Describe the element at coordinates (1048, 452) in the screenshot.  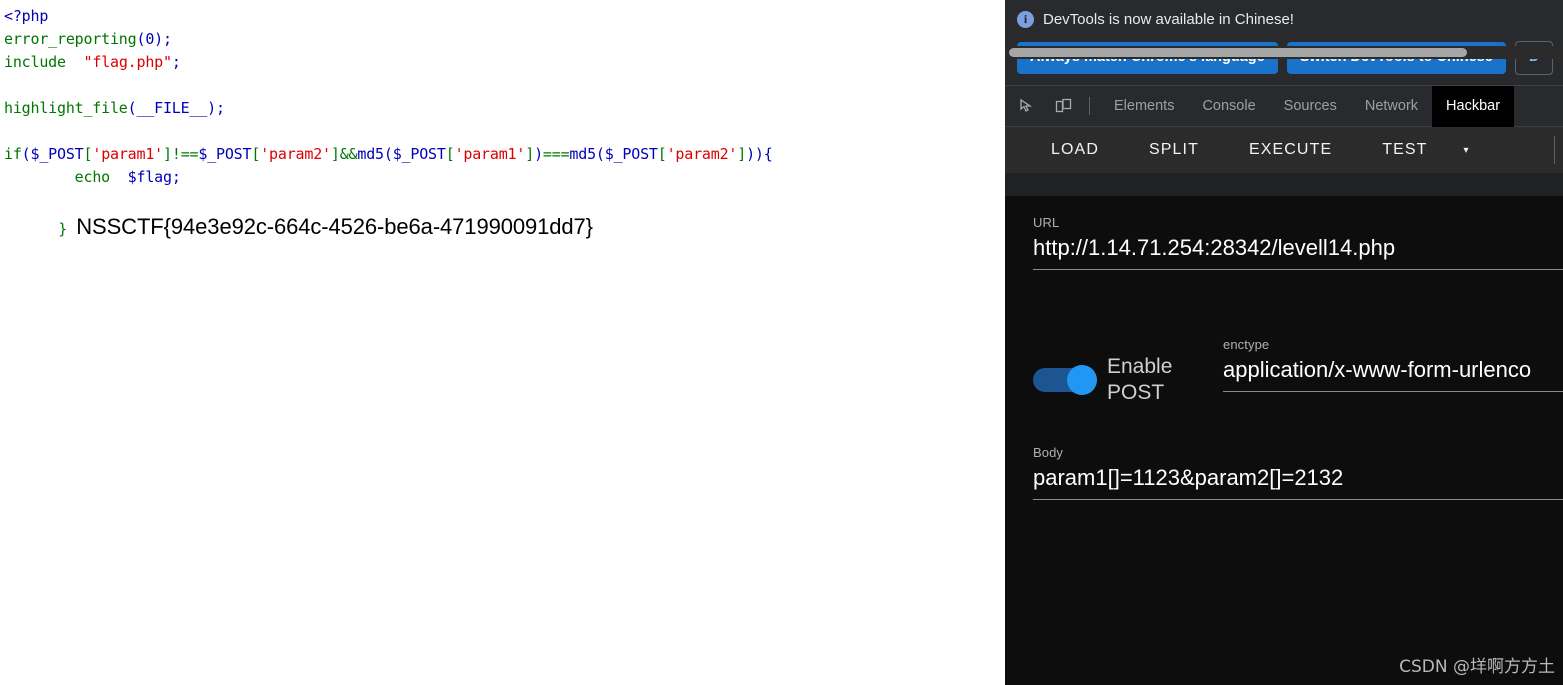
I see `body-label: Body` at that location.